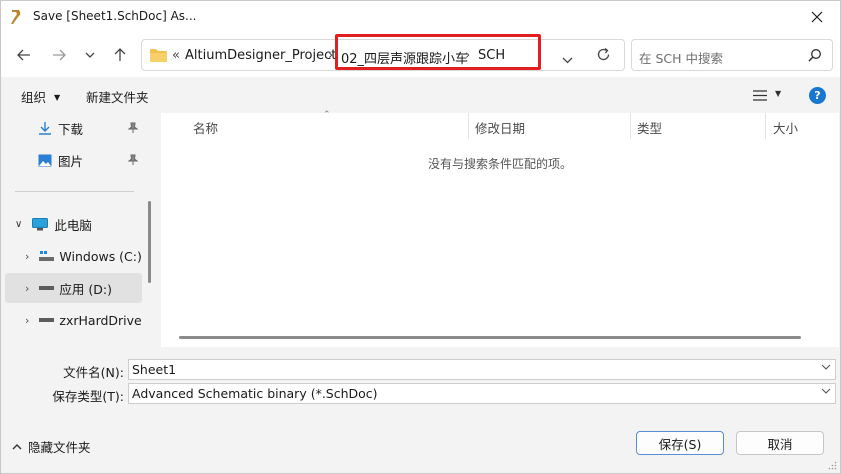 The image size is (841, 474). I want to click on breadcrumb-segment: AltiumDesigner_Project, so click(260, 55).